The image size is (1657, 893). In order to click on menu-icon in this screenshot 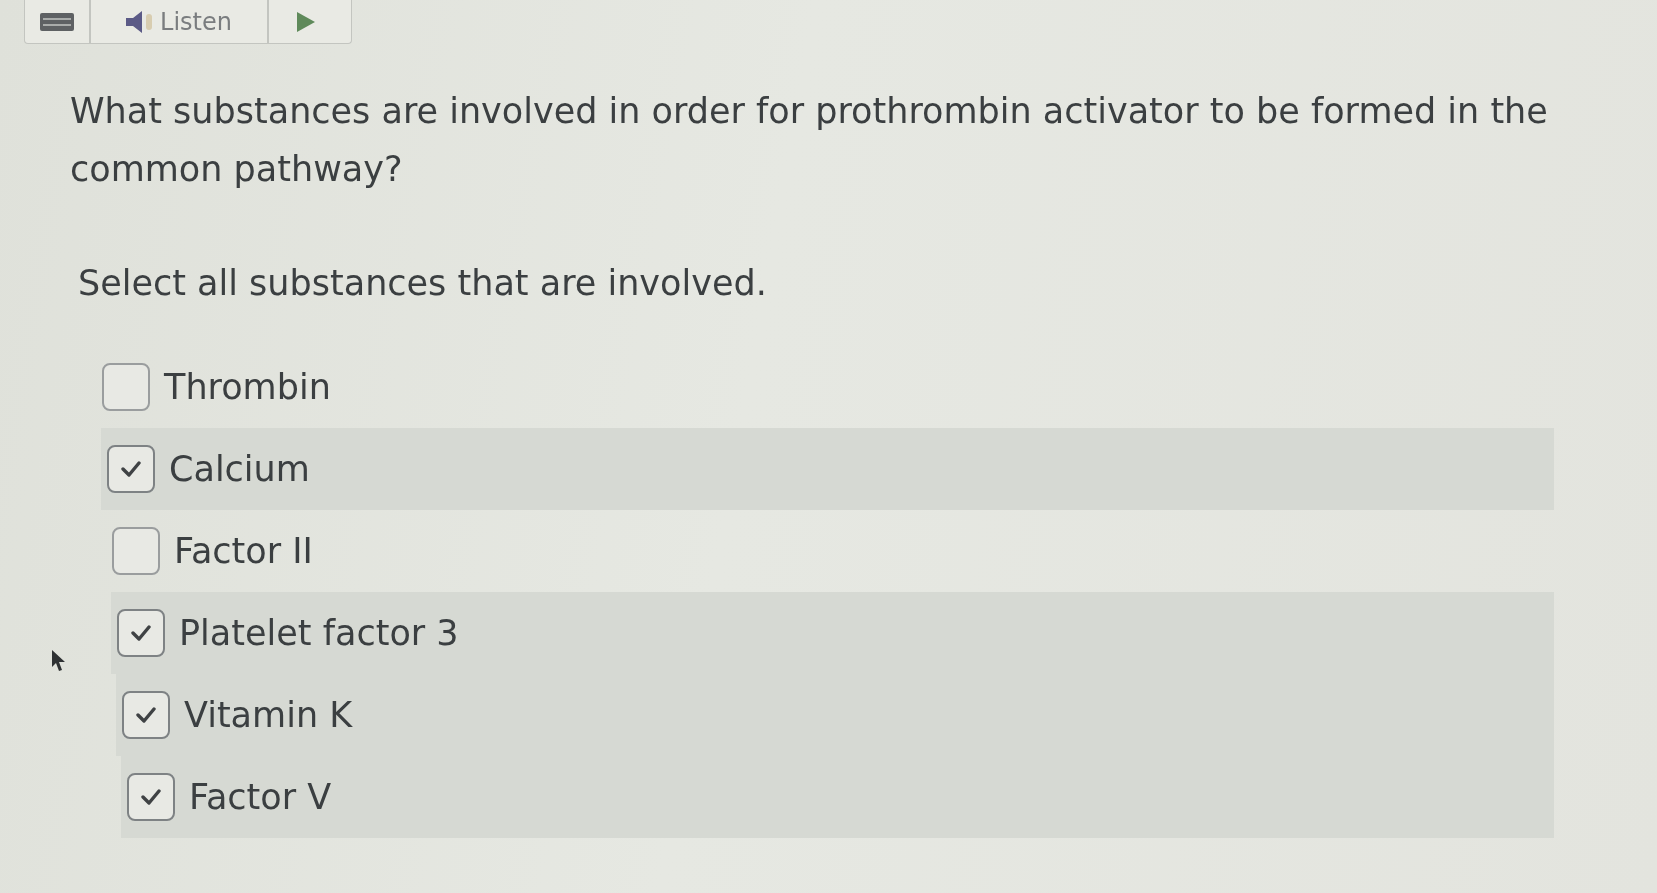, I will do `click(57, 21)`.